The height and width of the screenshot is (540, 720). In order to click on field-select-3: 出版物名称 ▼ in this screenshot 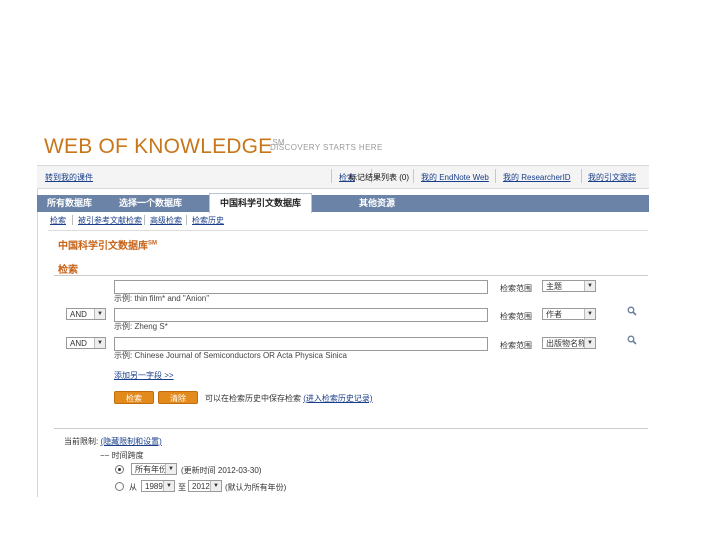, I will do `click(569, 343)`.